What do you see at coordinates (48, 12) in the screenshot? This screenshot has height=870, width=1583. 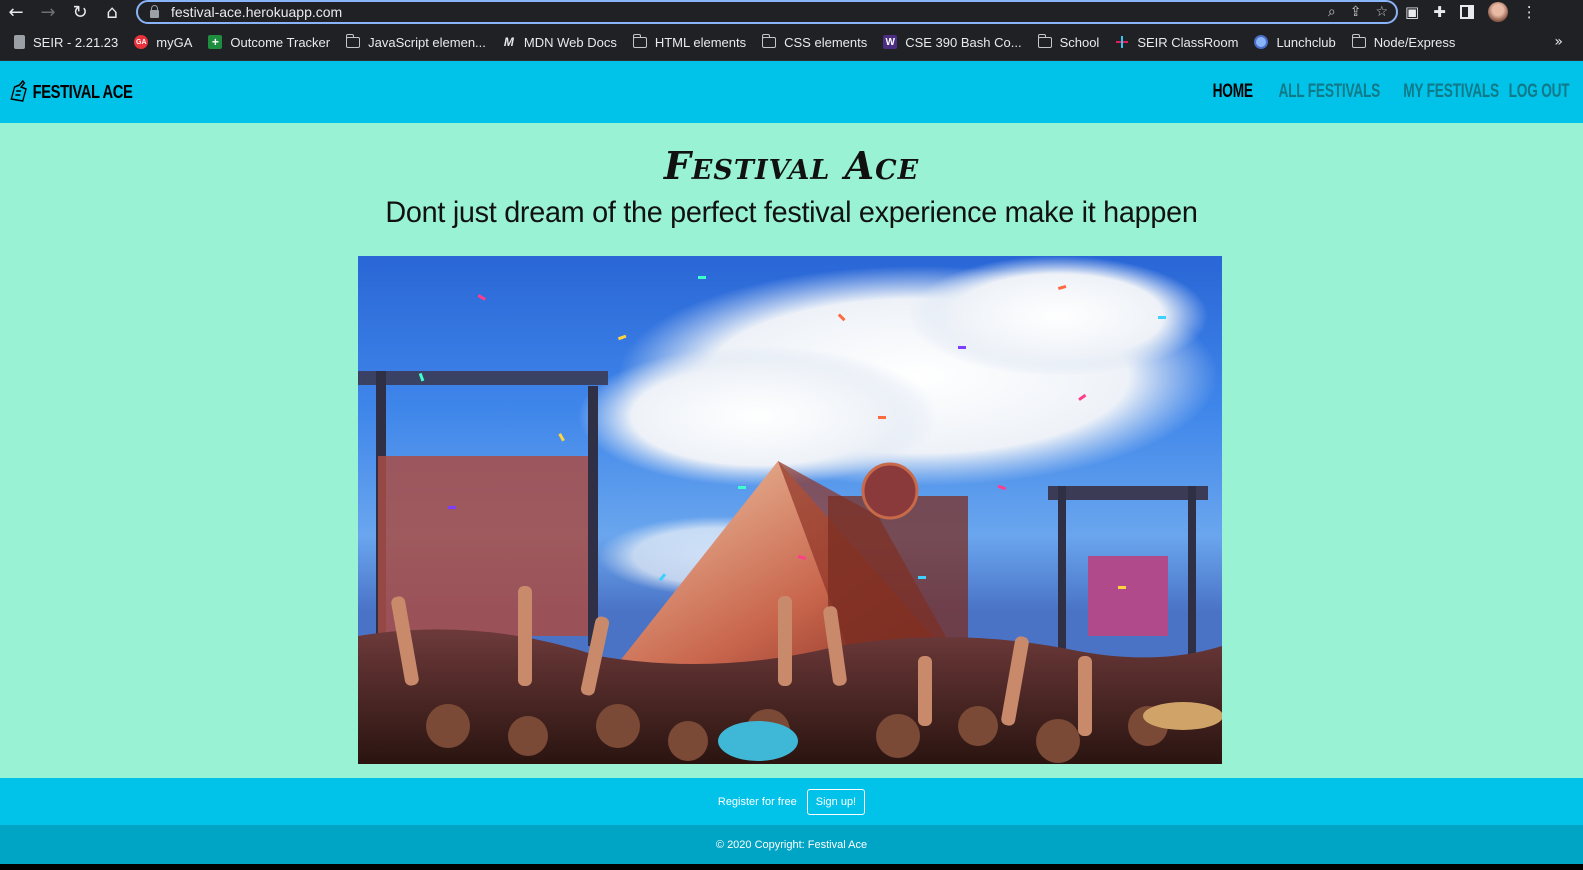 I see `forward-arrow-icon: →` at bounding box center [48, 12].